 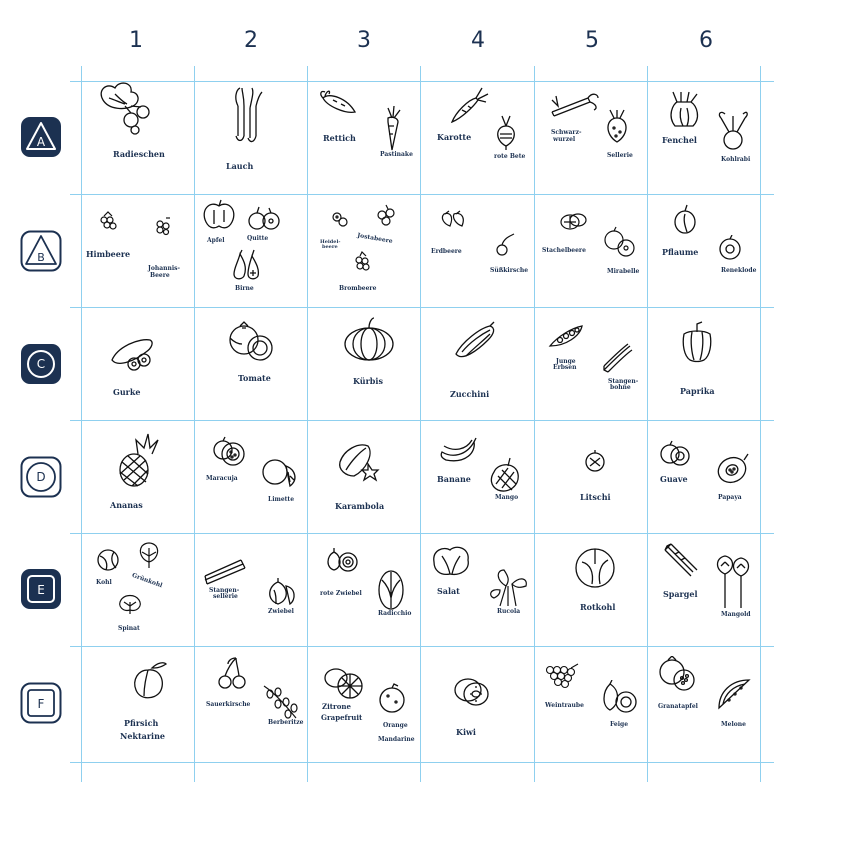 What do you see at coordinates (228, 704) in the screenshot?
I see `label-sauerkirsche: Sauerkirsche` at bounding box center [228, 704].